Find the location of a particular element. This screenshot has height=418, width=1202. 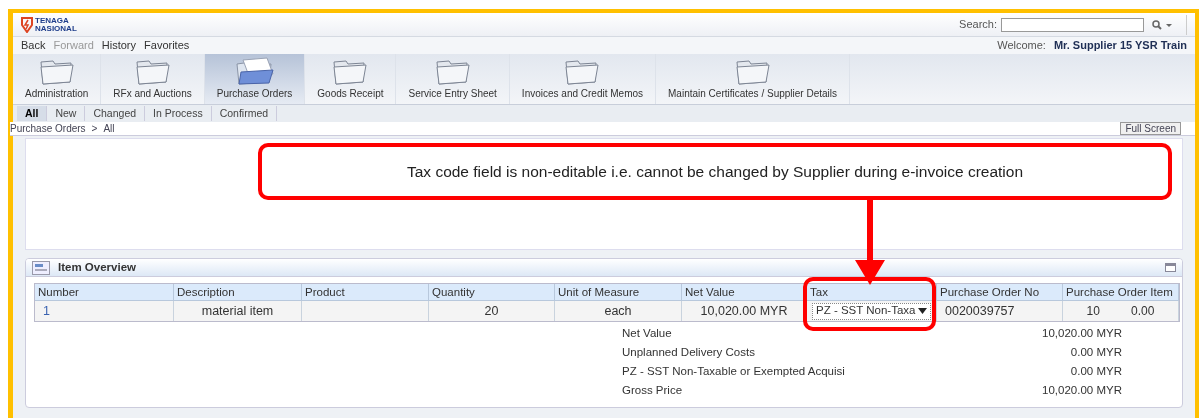

minimize-icon is located at coordinates (1170, 267).